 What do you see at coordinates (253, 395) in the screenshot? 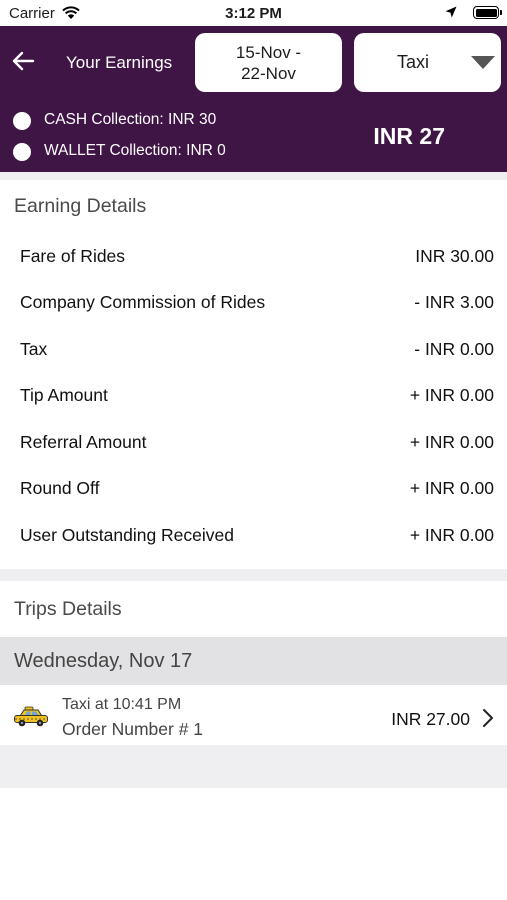
I see `earning-row: Tip Amount + INR 0.00` at bounding box center [253, 395].